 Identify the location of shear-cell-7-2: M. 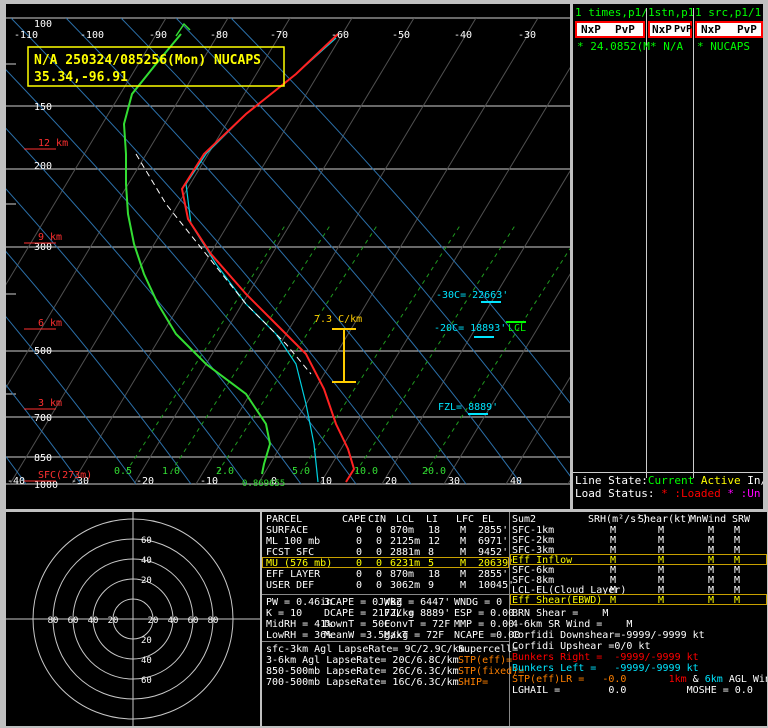
(661, 600).